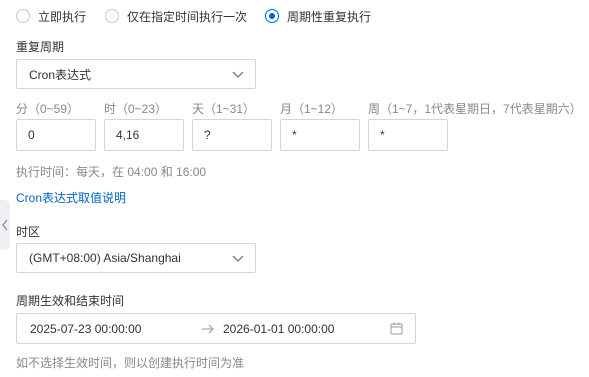  I want to click on month-field-label: 月（1~12）, so click(312, 109).